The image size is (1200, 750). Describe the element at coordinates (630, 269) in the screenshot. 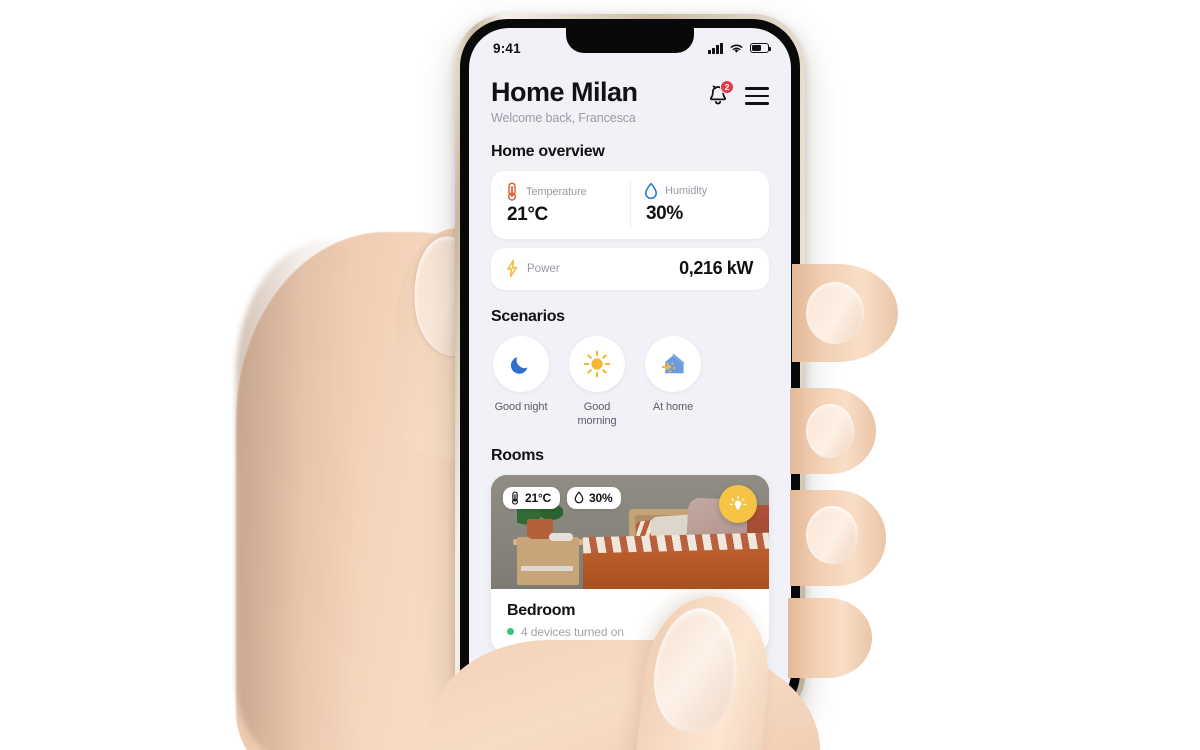

I see `power-card: Power 0,216 kW` at that location.